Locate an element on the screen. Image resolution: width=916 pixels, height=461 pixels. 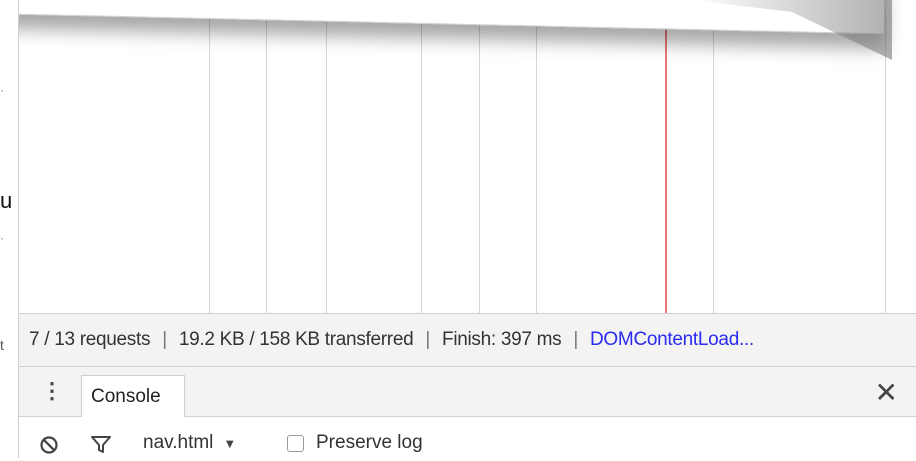
context-selector: nav.html ▼ is located at coordinates (189, 443).